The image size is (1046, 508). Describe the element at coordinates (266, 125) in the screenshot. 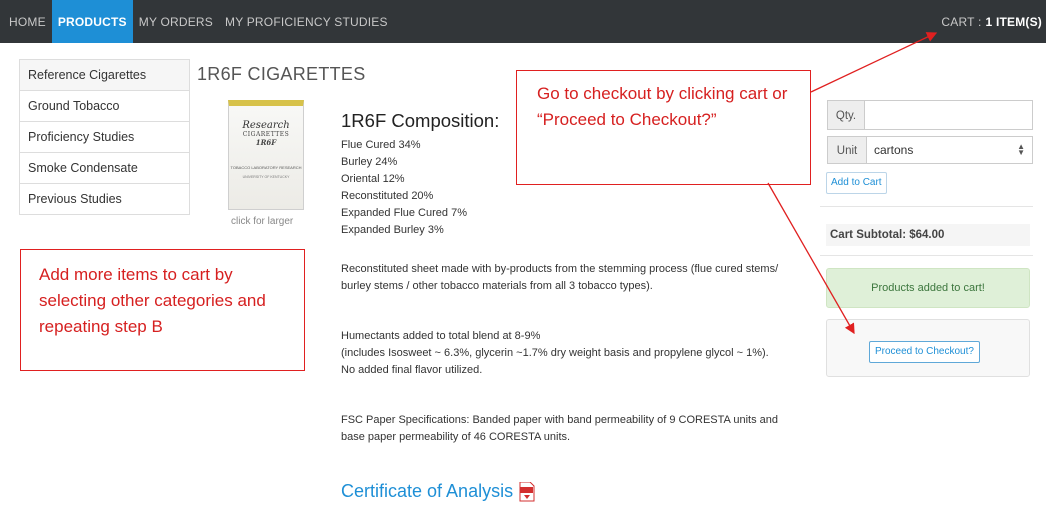

I see `product-image-brand: Research` at that location.